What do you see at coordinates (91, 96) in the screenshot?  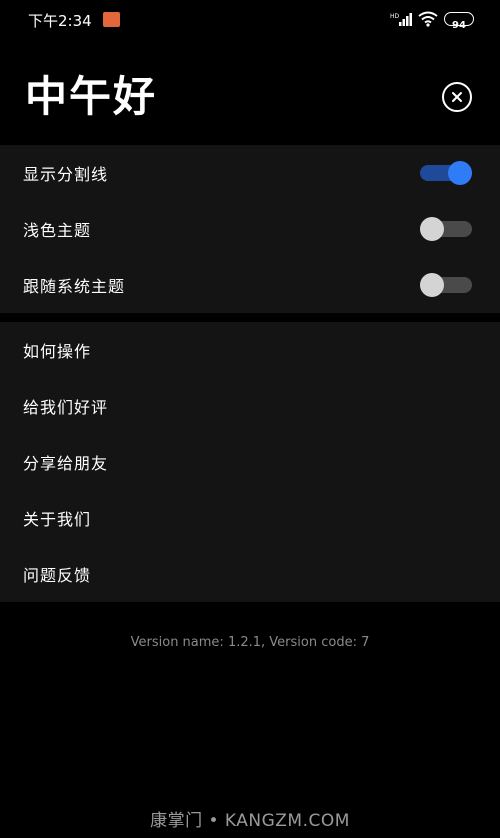 I see `greeting-title: 中午好` at bounding box center [91, 96].